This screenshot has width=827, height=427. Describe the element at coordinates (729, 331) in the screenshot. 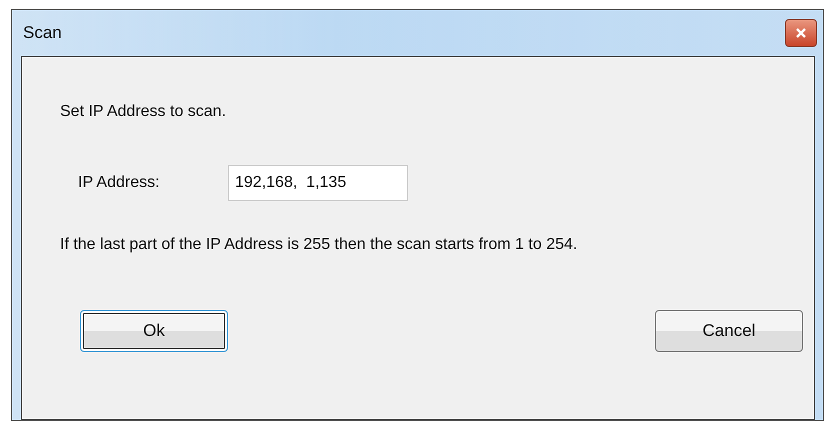

I see `cancel-button: Cancel` at that location.